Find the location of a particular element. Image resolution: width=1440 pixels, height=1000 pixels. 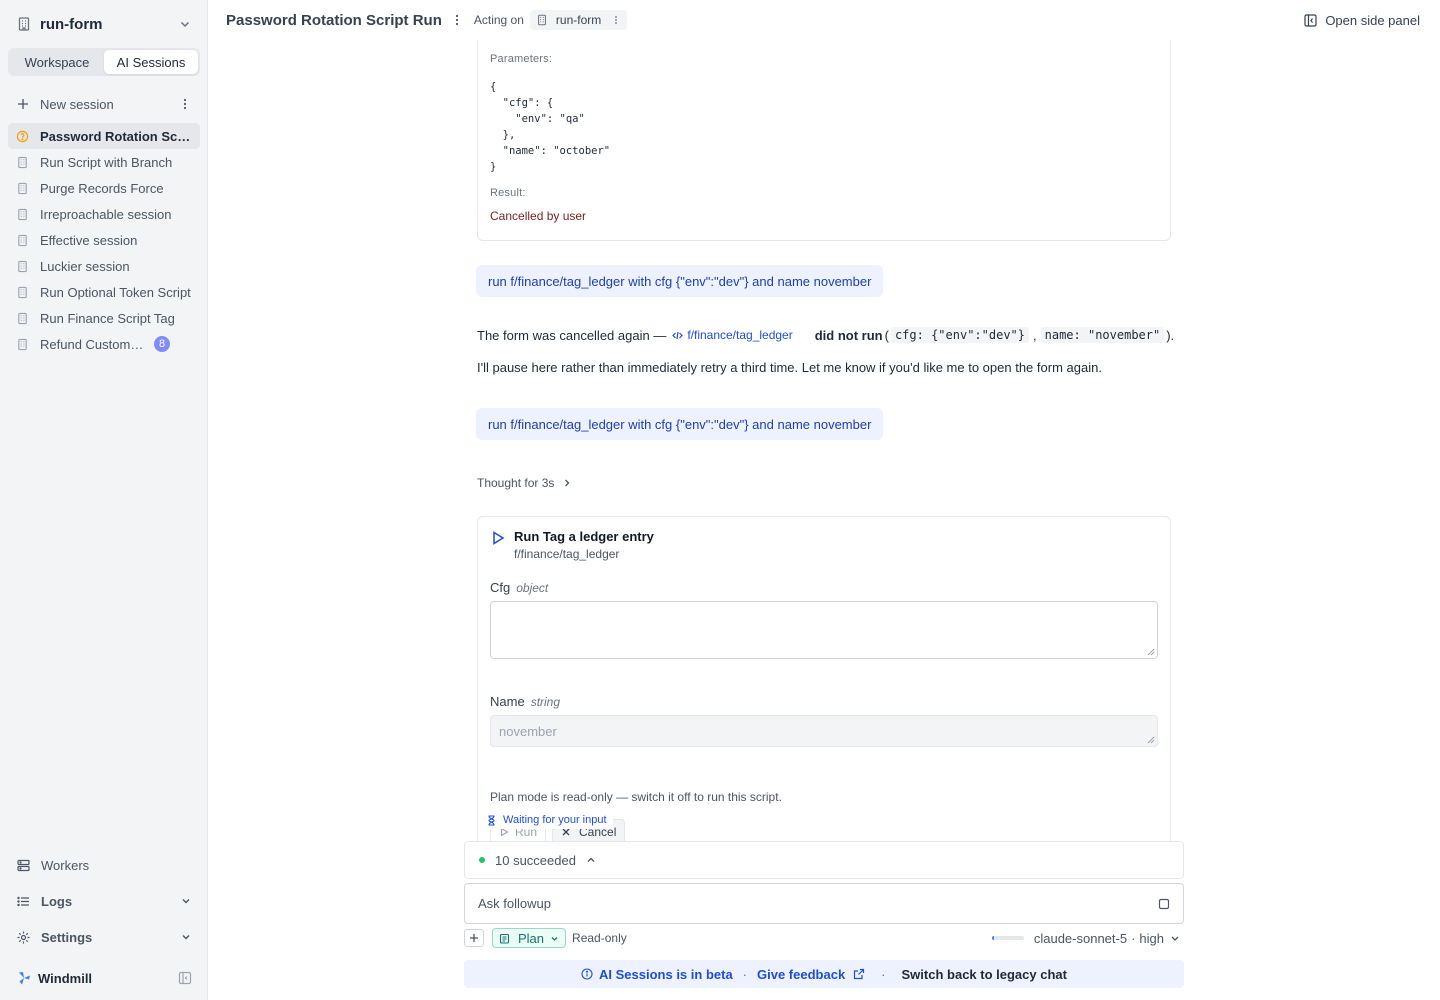

session-item: Run Optional Token Script is located at coordinates (104, 292).